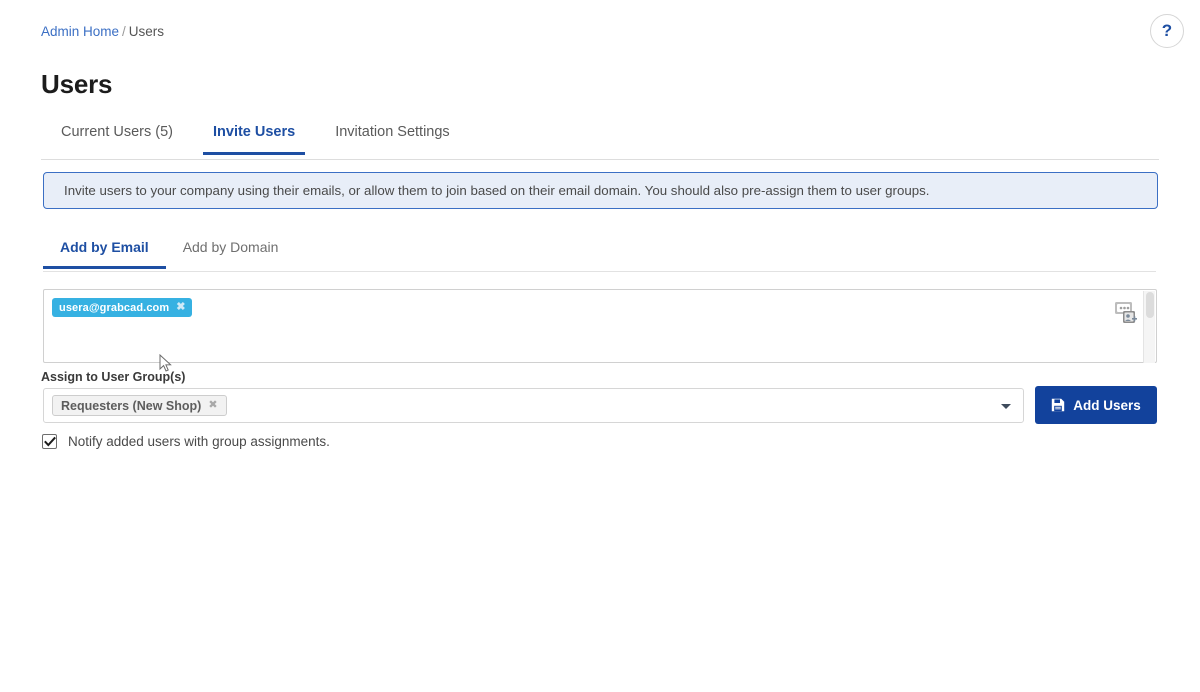 The image size is (1200, 692). Describe the element at coordinates (114, 307) in the screenshot. I see `email-chip-label: usera@grabcad.com` at that location.